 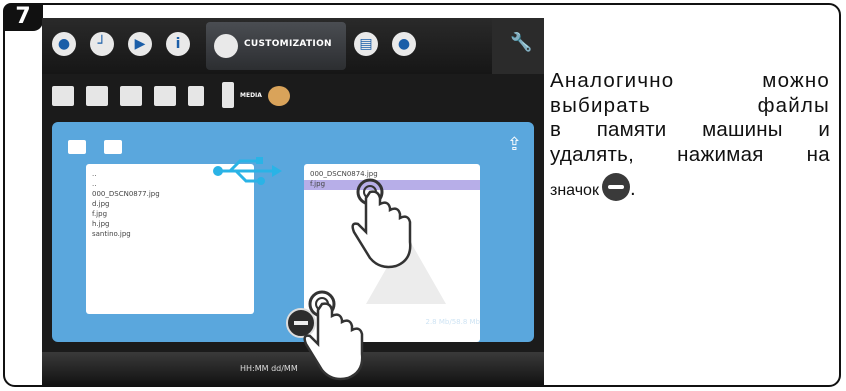 I want to click on tab-customization-label: CUSTOMIZATION, so click(x=288, y=44).